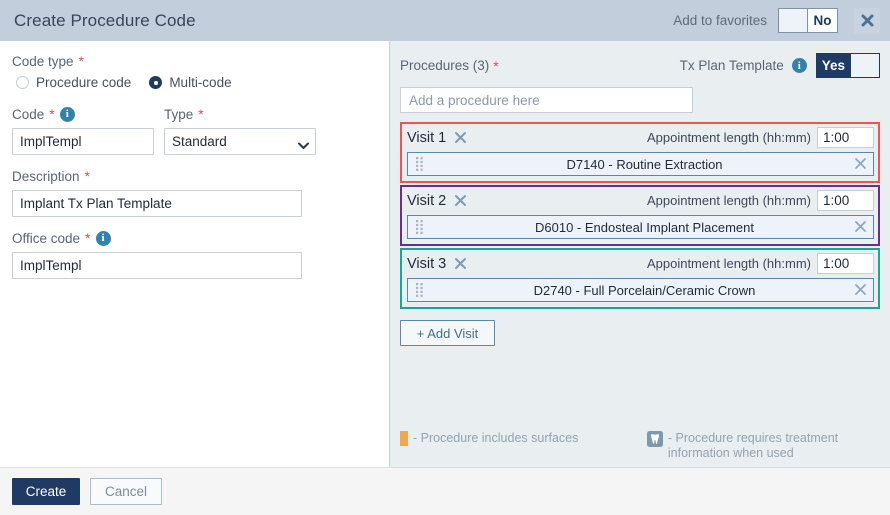  Describe the element at coordinates (447, 333) in the screenshot. I see `add-visit-button: + Add Visit` at that location.